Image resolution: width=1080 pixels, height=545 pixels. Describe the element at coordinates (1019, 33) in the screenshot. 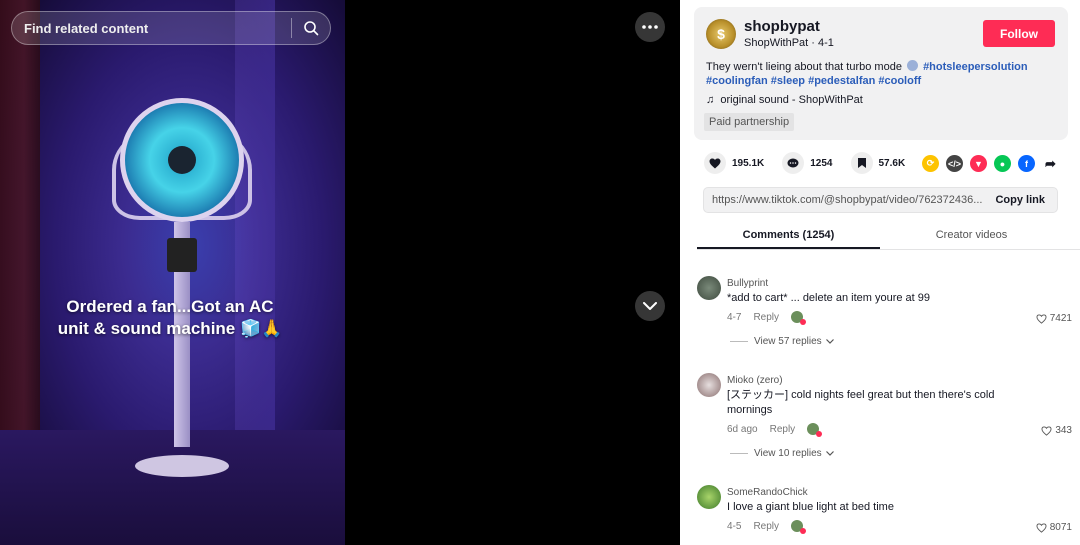

I see `follow-button: Follow` at that location.